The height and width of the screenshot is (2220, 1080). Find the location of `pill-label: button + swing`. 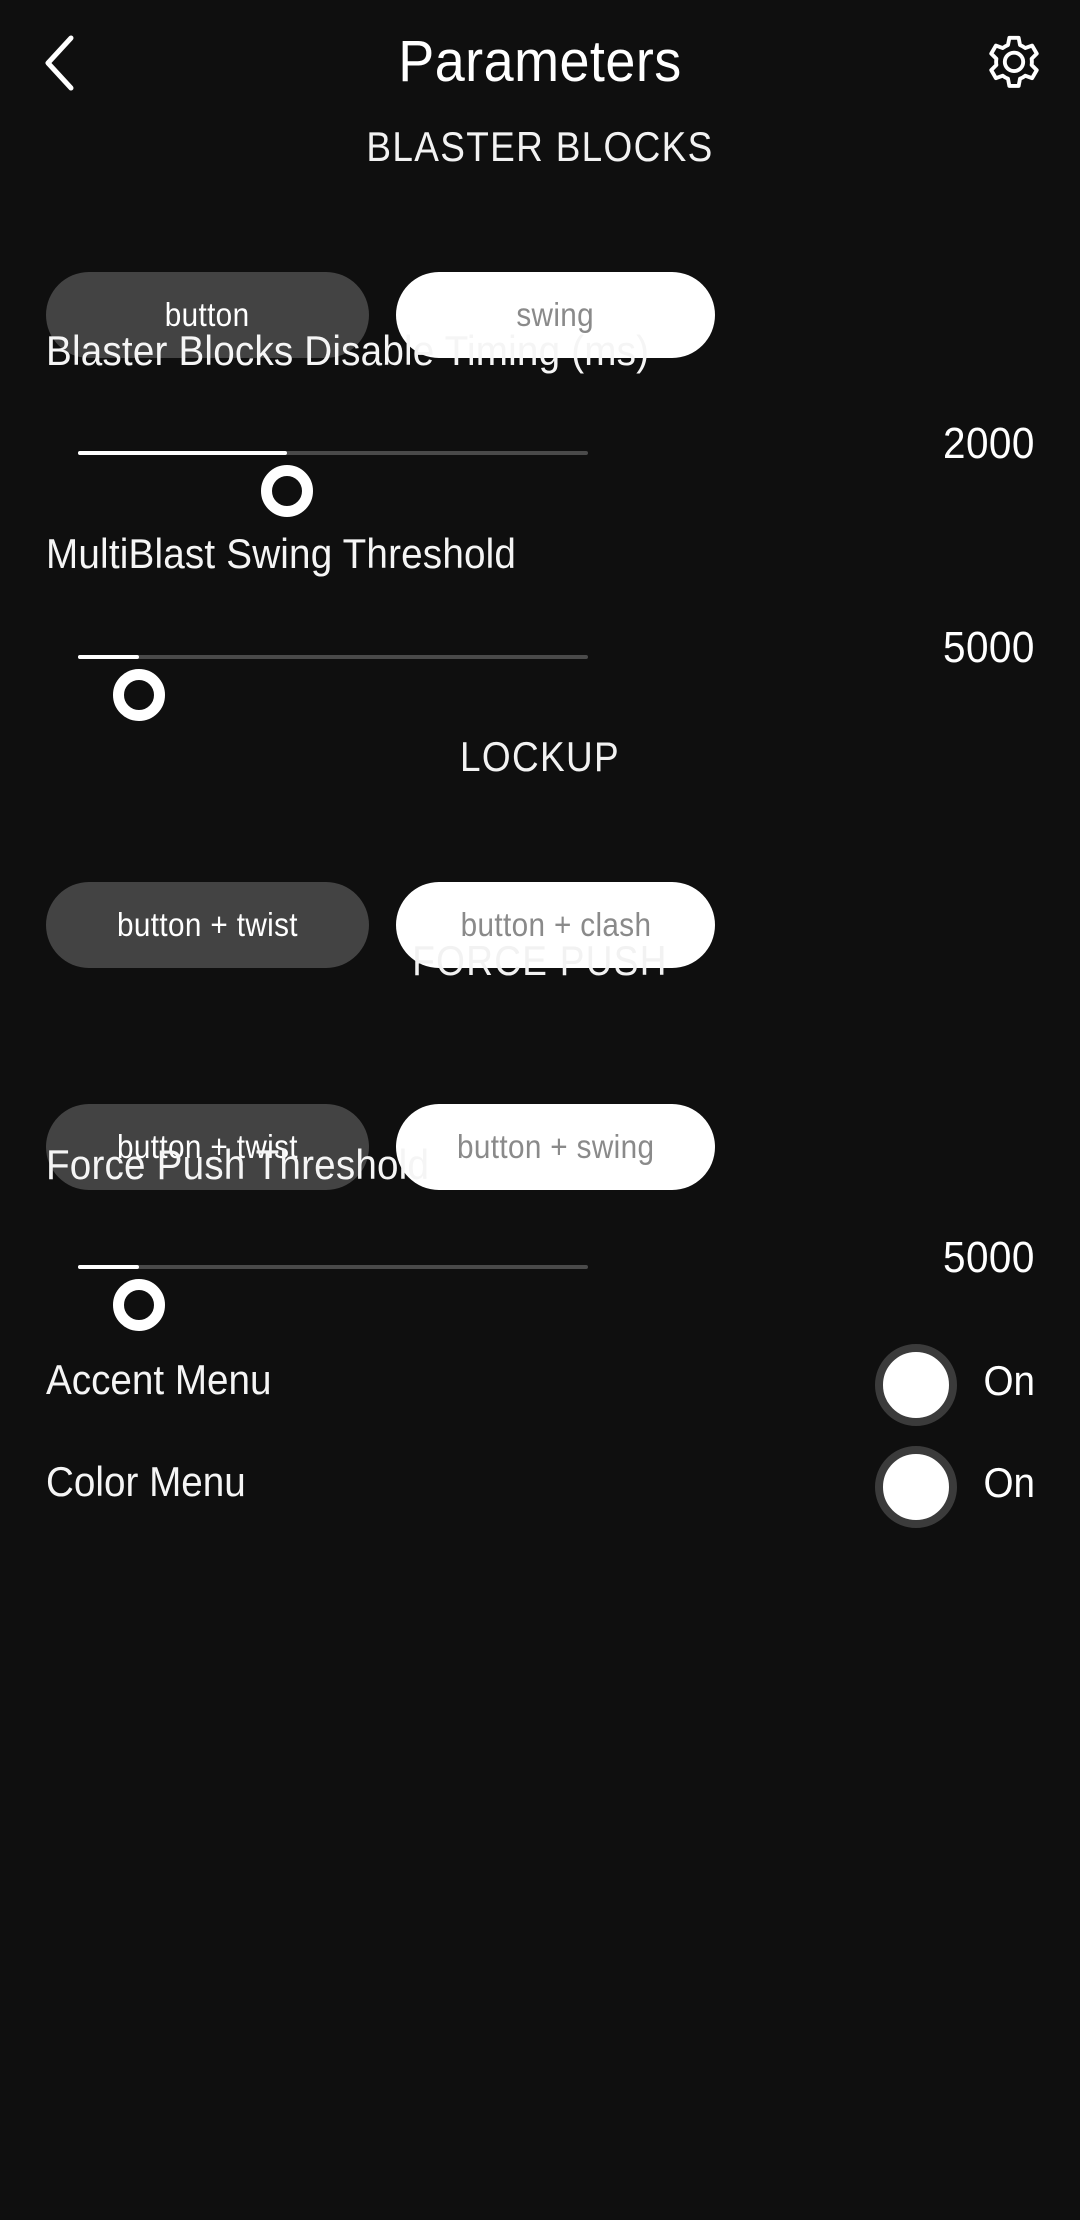

pill-label: button + swing is located at coordinates (555, 1146).